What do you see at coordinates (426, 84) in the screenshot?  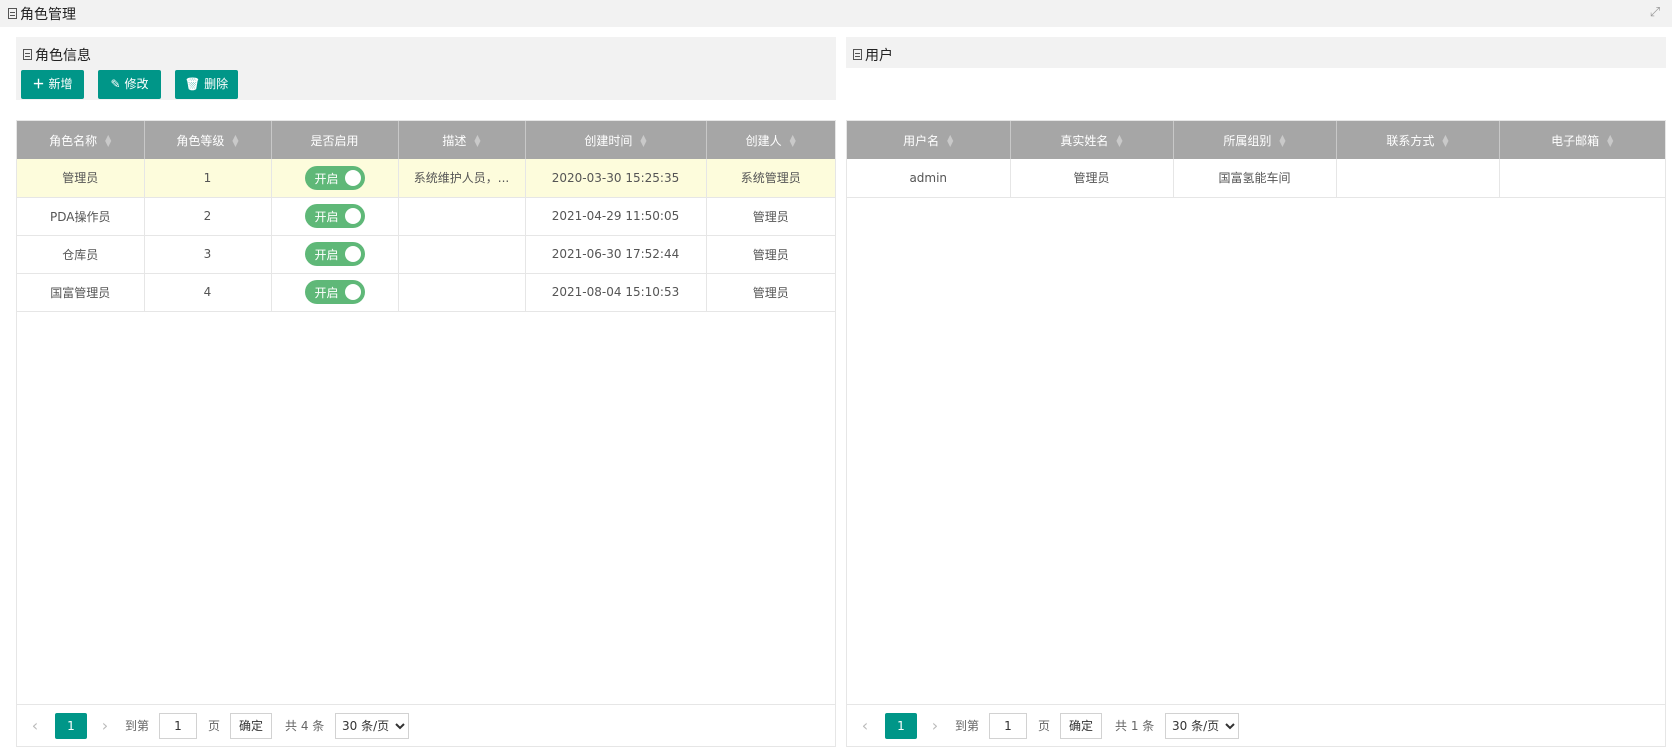 I see `roles-toolbar: ＋新增 ✎ 修改 🗑 删除` at bounding box center [426, 84].